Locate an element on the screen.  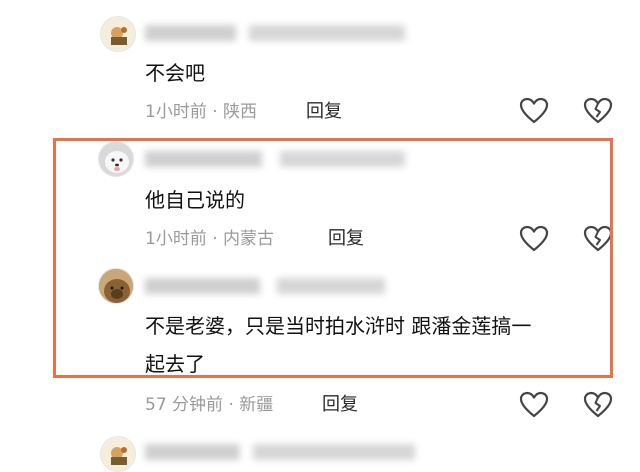
brown-dog-avatar-icon is located at coordinates (116, 286).